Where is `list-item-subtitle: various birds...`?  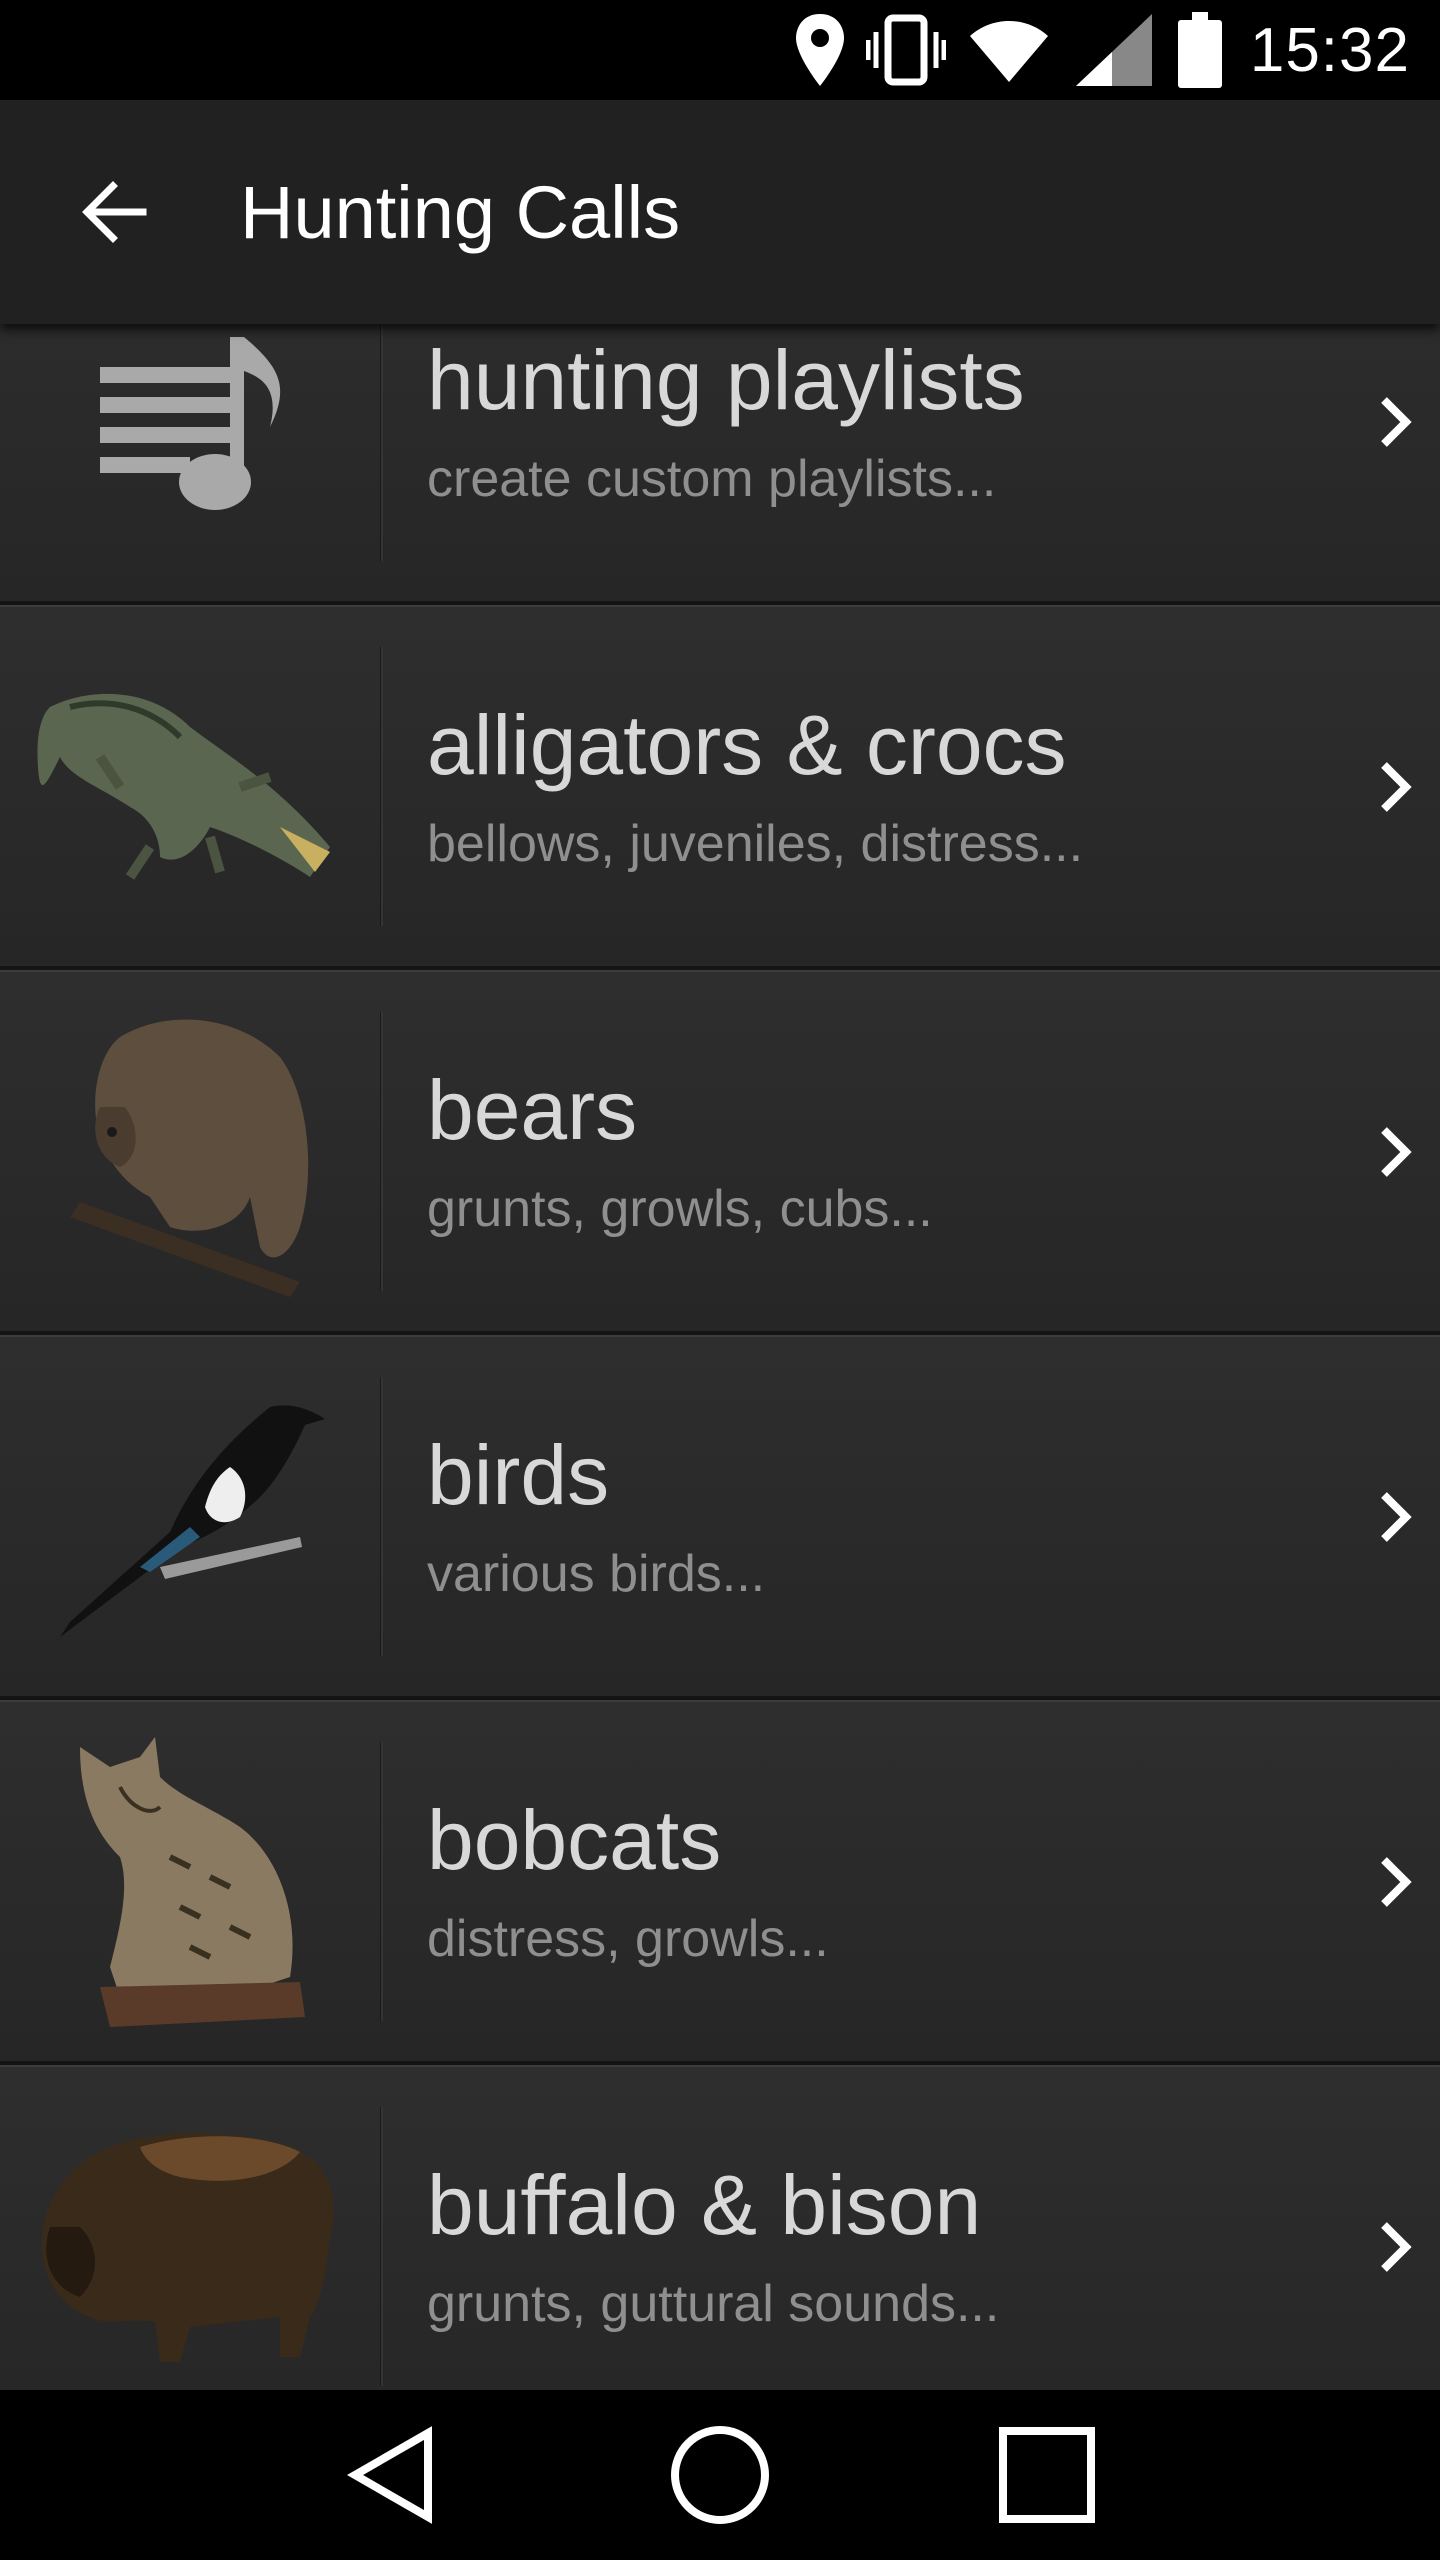 list-item-subtitle: various birds... is located at coordinates (596, 1573).